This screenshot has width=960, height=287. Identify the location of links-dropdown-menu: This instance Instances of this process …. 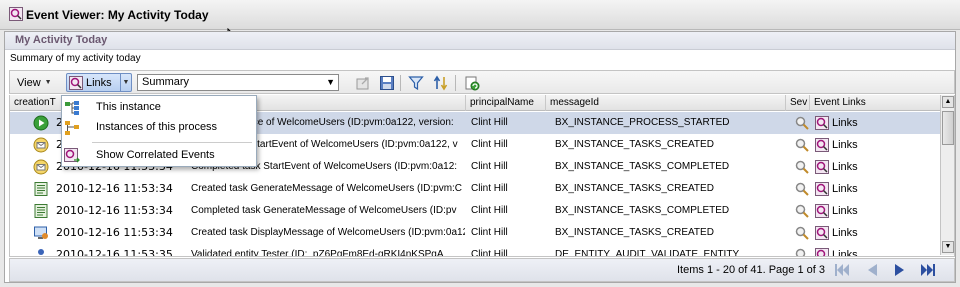
(159, 131).